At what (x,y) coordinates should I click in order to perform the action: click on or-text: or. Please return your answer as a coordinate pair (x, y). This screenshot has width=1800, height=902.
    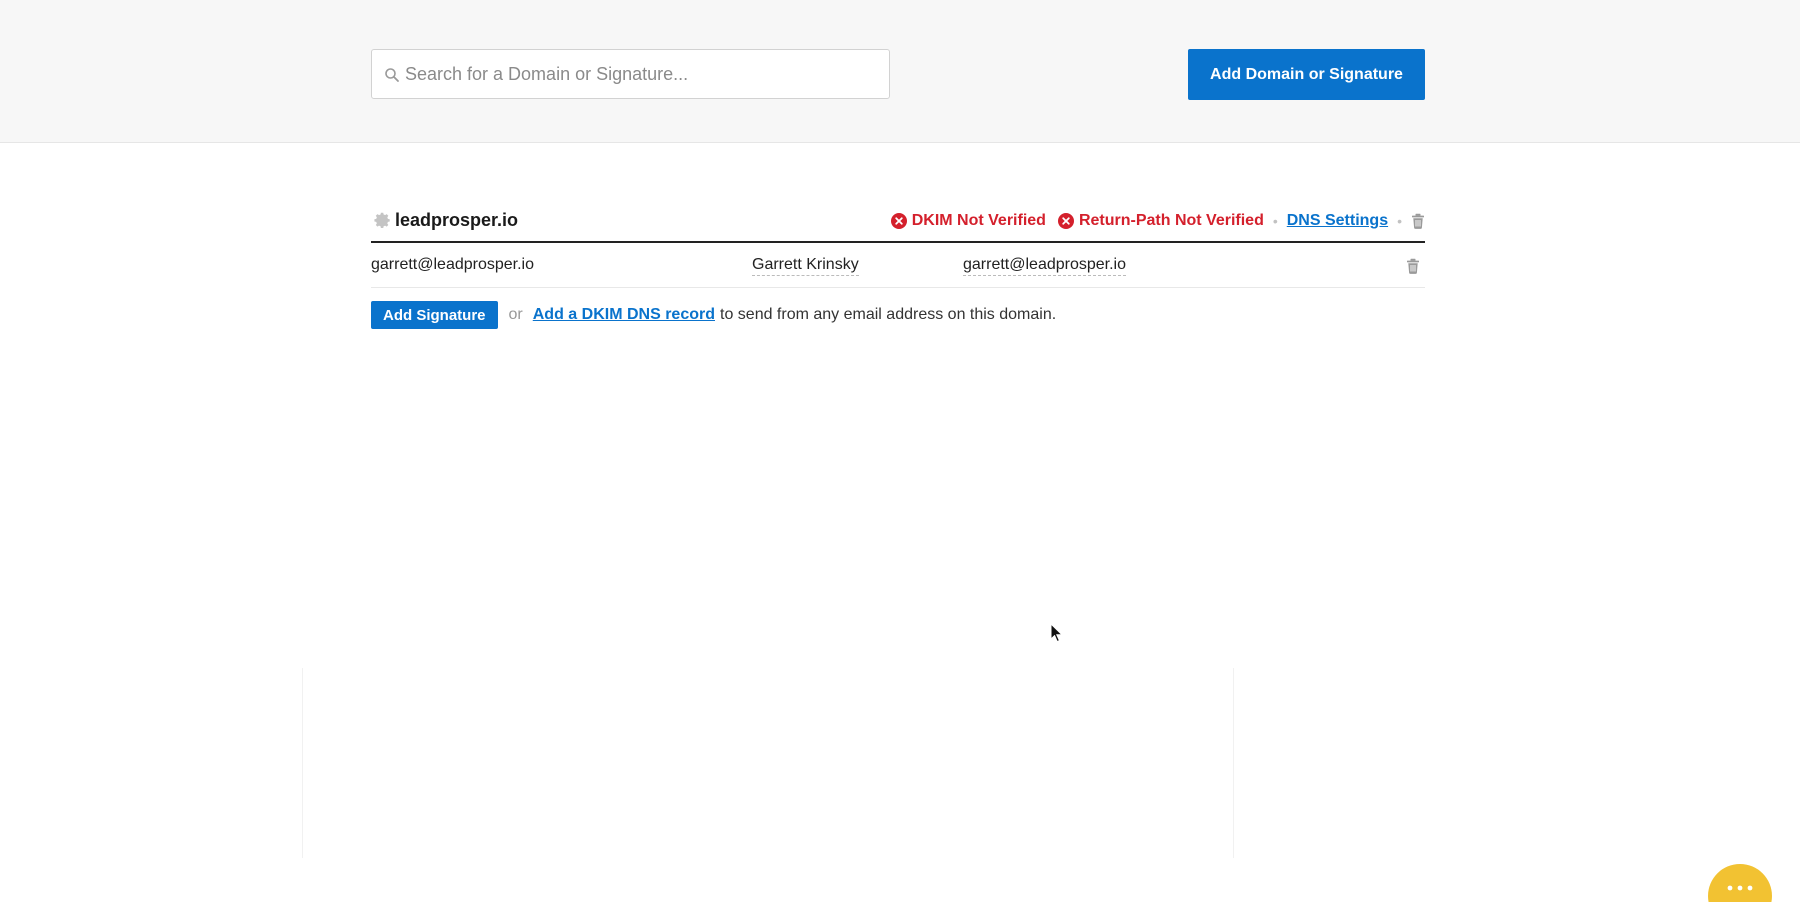
    Looking at the image, I should click on (515, 314).